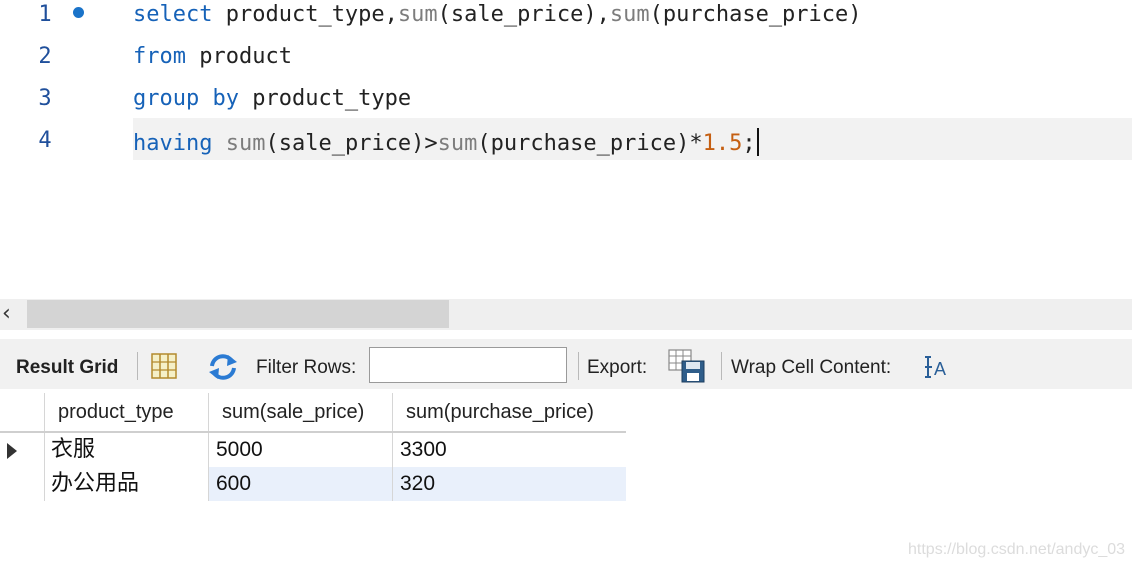  I want to click on table-cell: 衣服, so click(126, 450).